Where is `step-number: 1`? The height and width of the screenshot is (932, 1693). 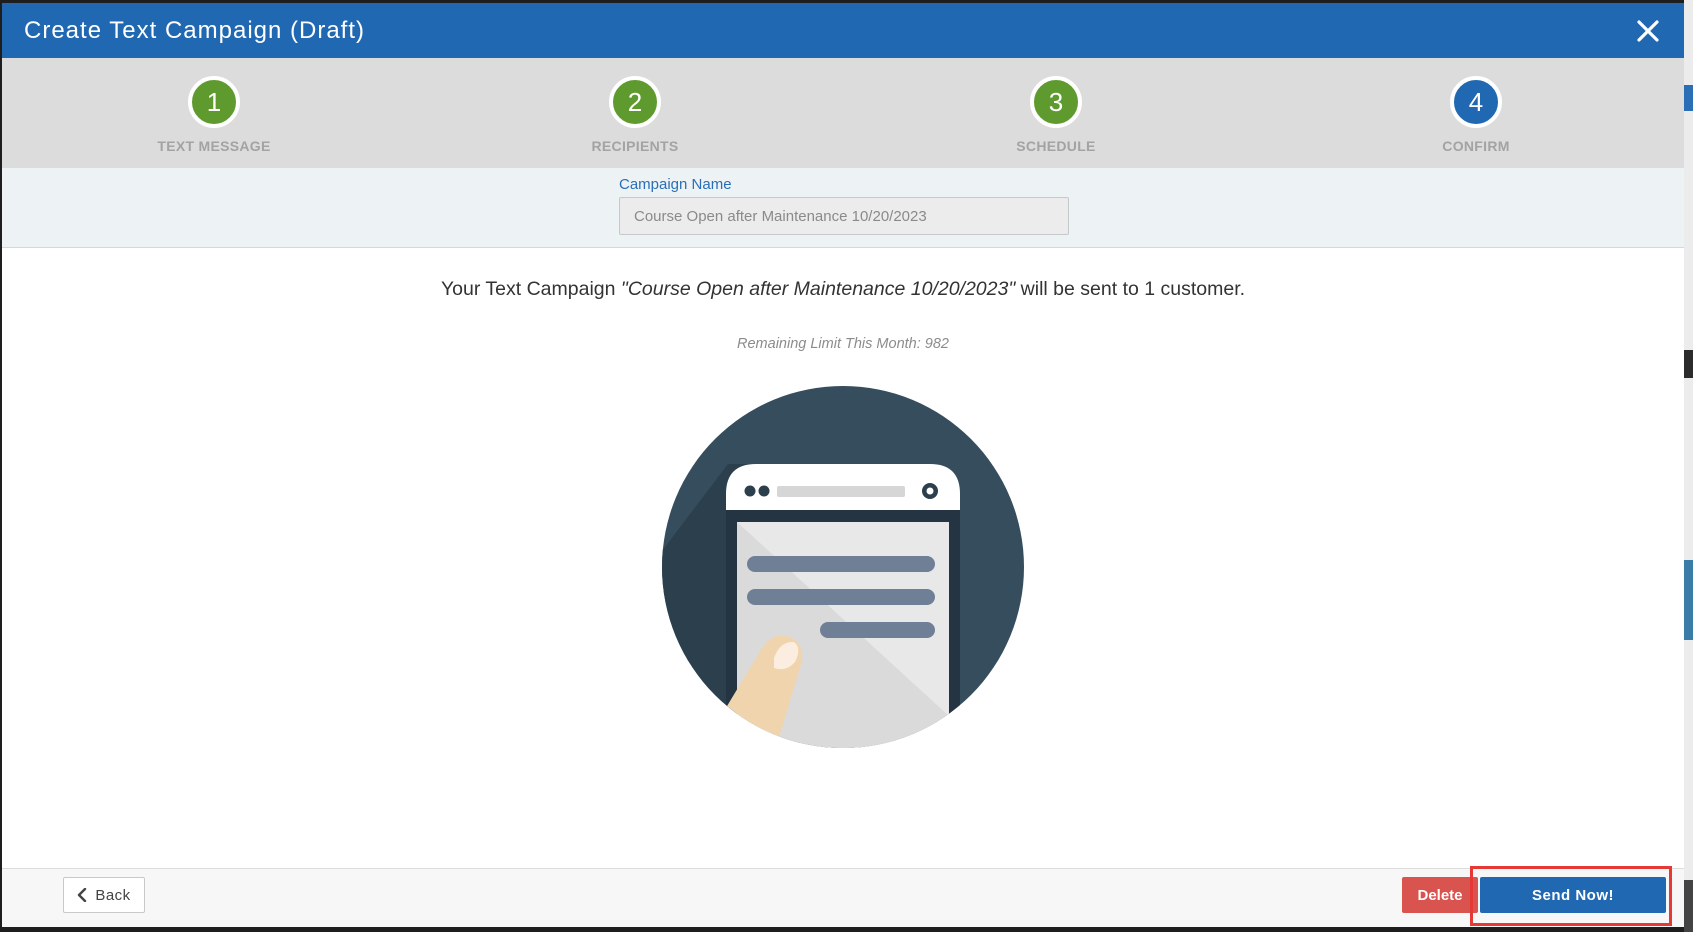
step-number: 1 is located at coordinates (214, 102).